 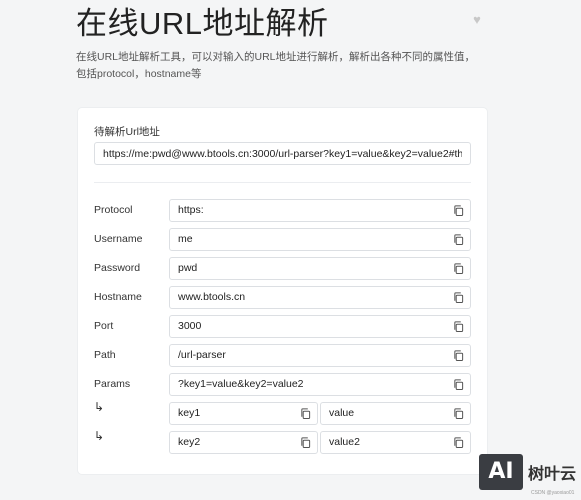 What do you see at coordinates (113, 210) in the screenshot?
I see `protocol-label: Protocol` at bounding box center [113, 210].